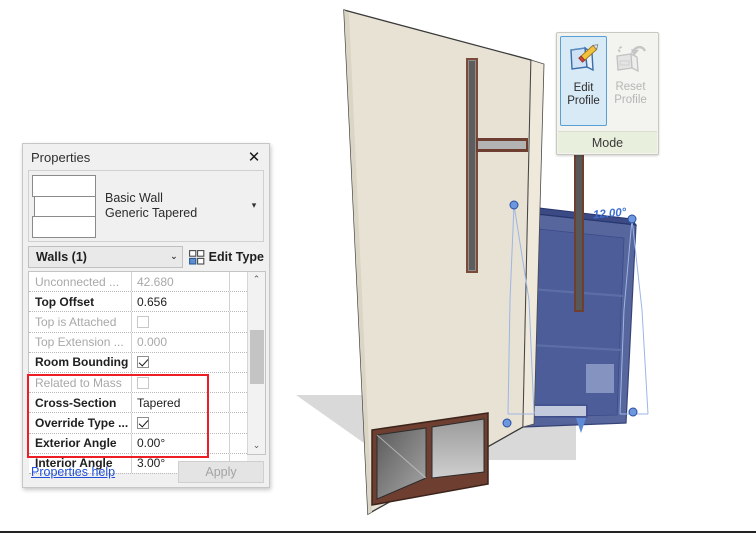 The height and width of the screenshot is (539, 756). Describe the element at coordinates (180, 403) in the screenshot. I see `property-value: Tapered` at that location.